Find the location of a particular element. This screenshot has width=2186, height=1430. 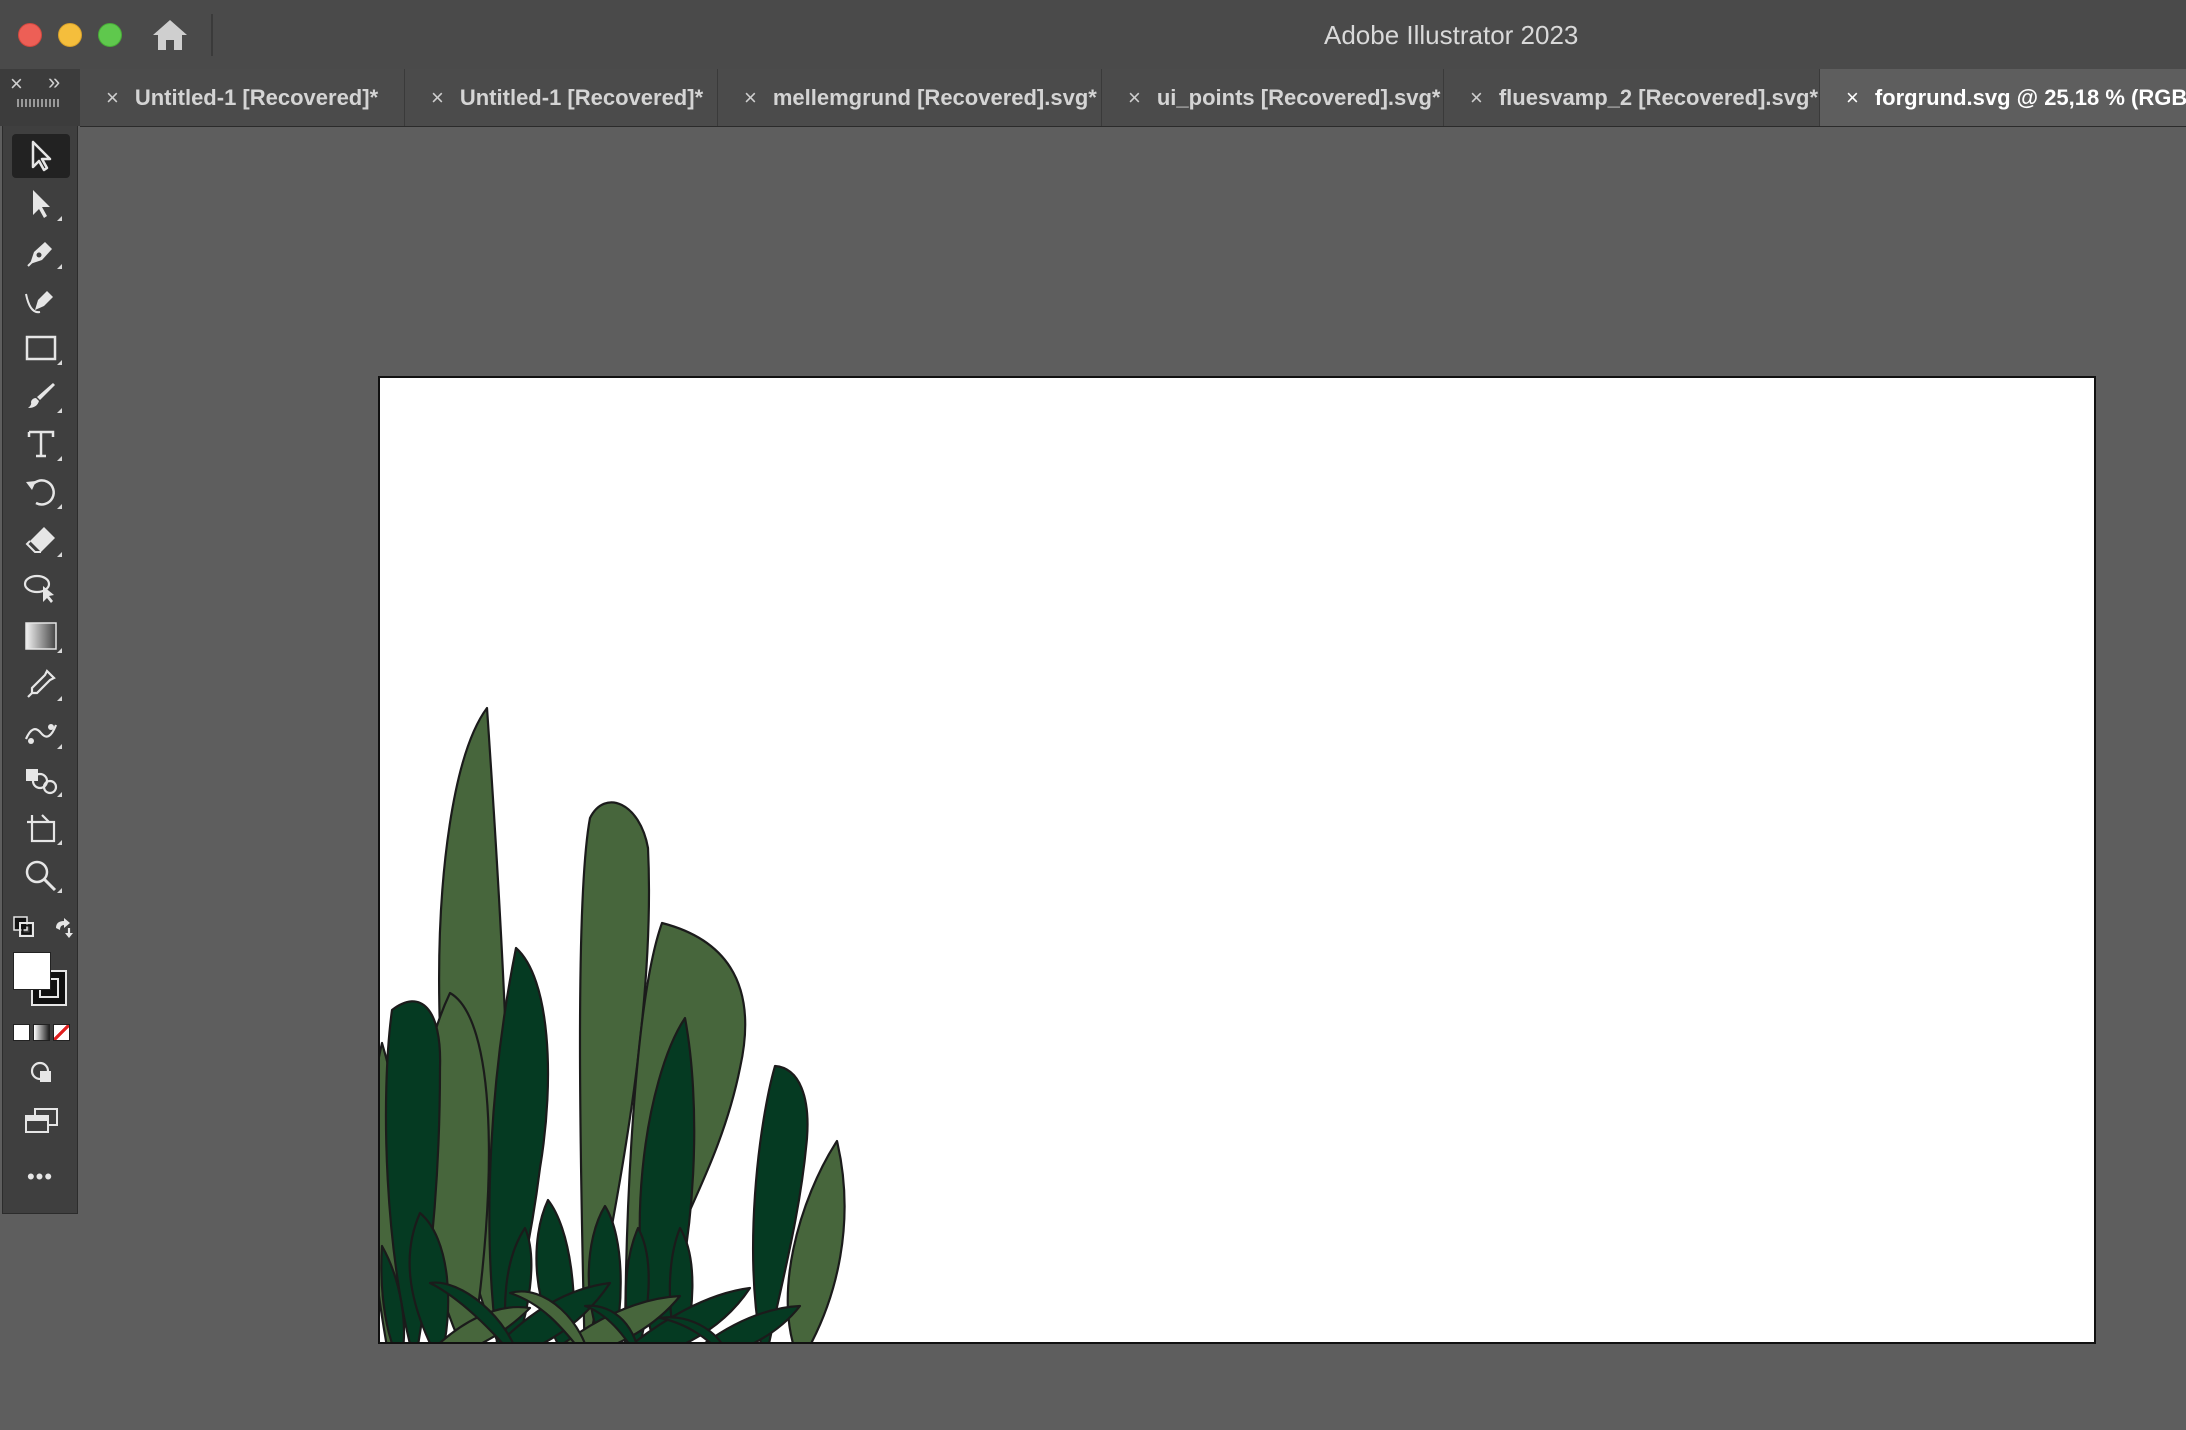

pen-tool is located at coordinates (41, 252).